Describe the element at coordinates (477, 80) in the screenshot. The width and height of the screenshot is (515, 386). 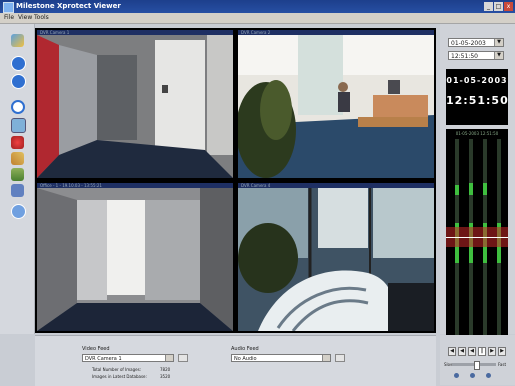
I see `clock-date: 01-05-2003` at that location.